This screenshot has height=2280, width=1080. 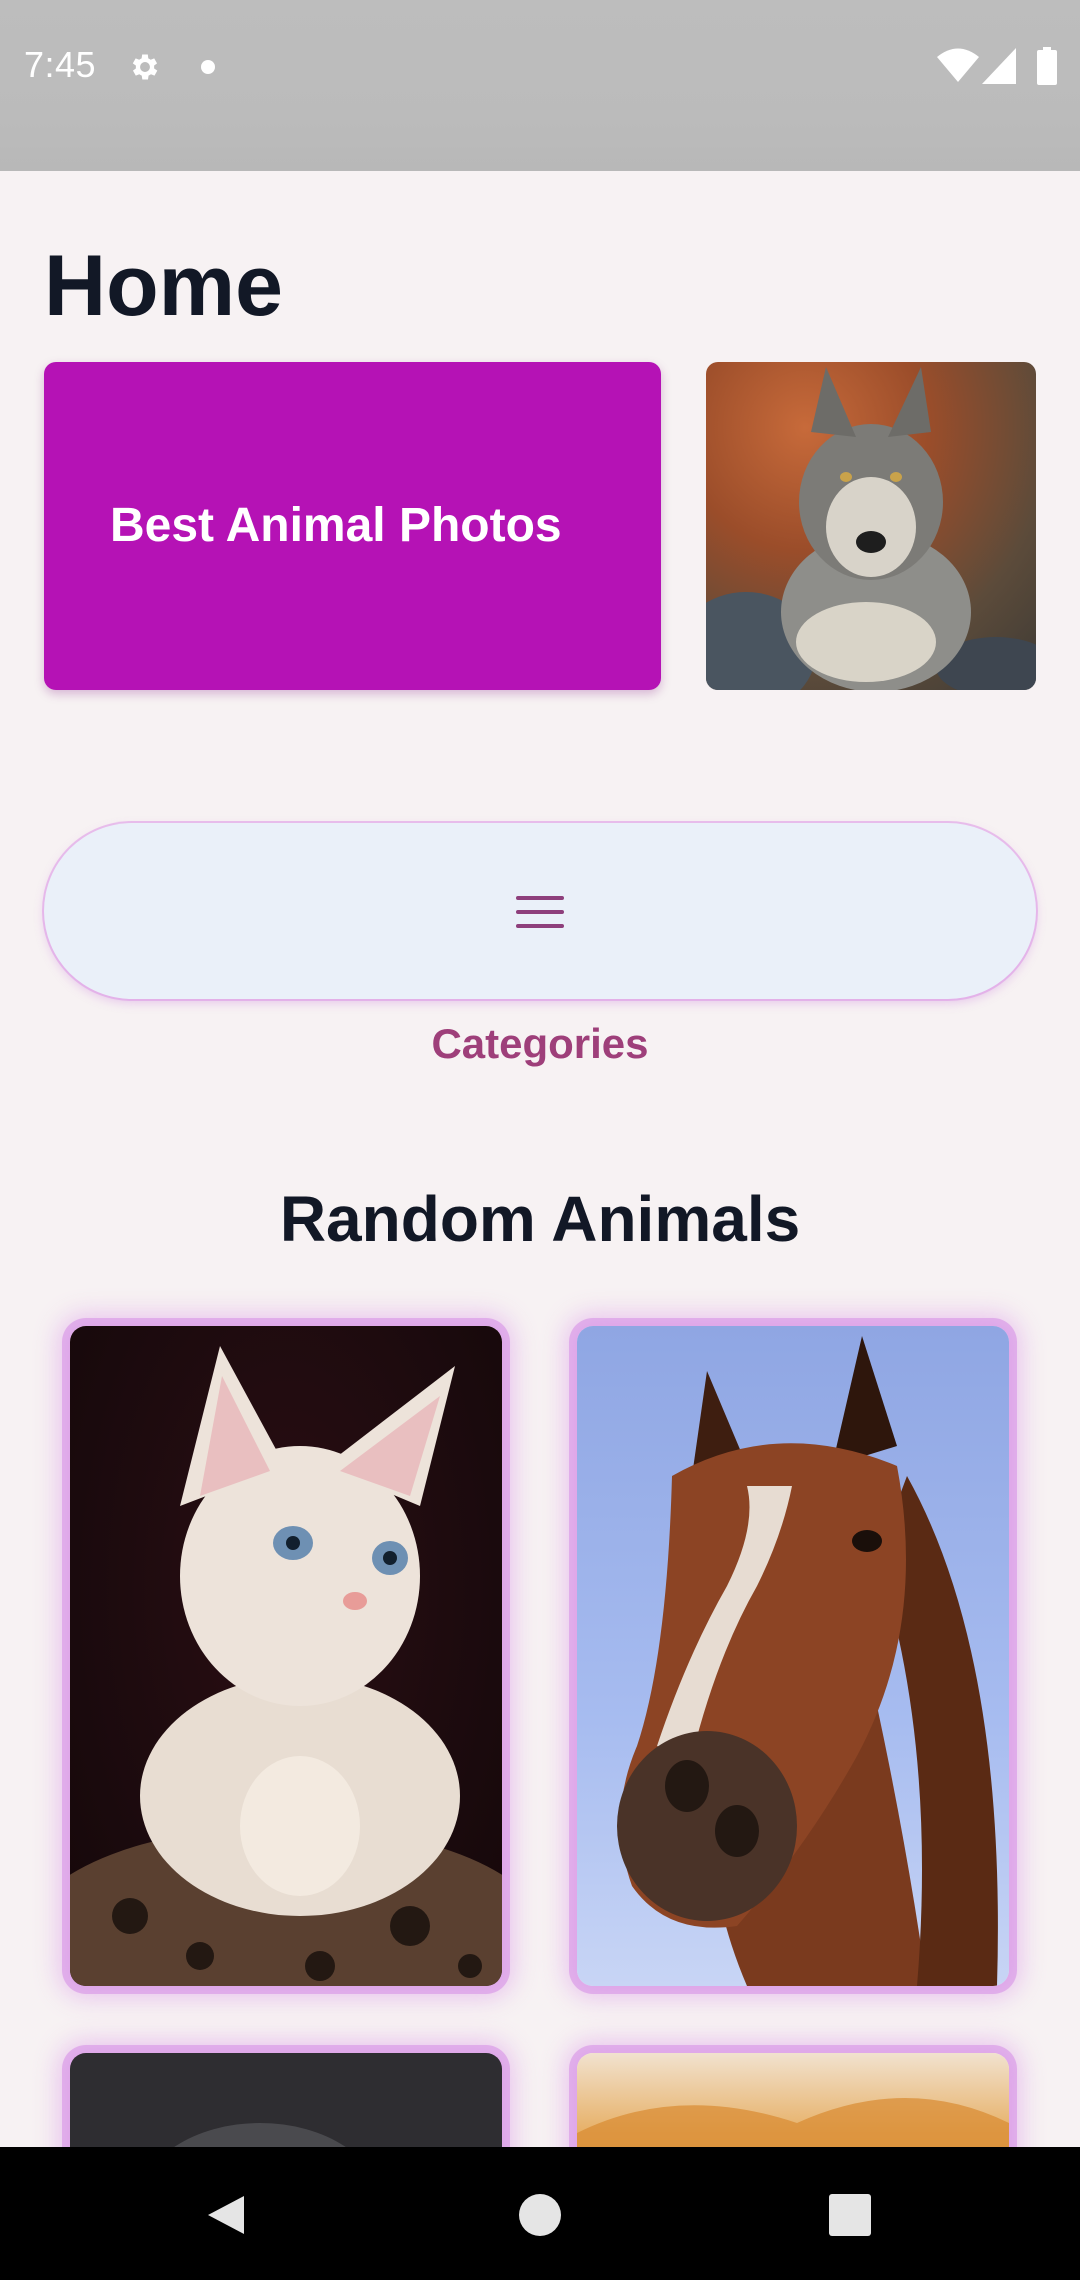 I want to click on featured-title: Best Animal Photos, so click(x=336, y=525).